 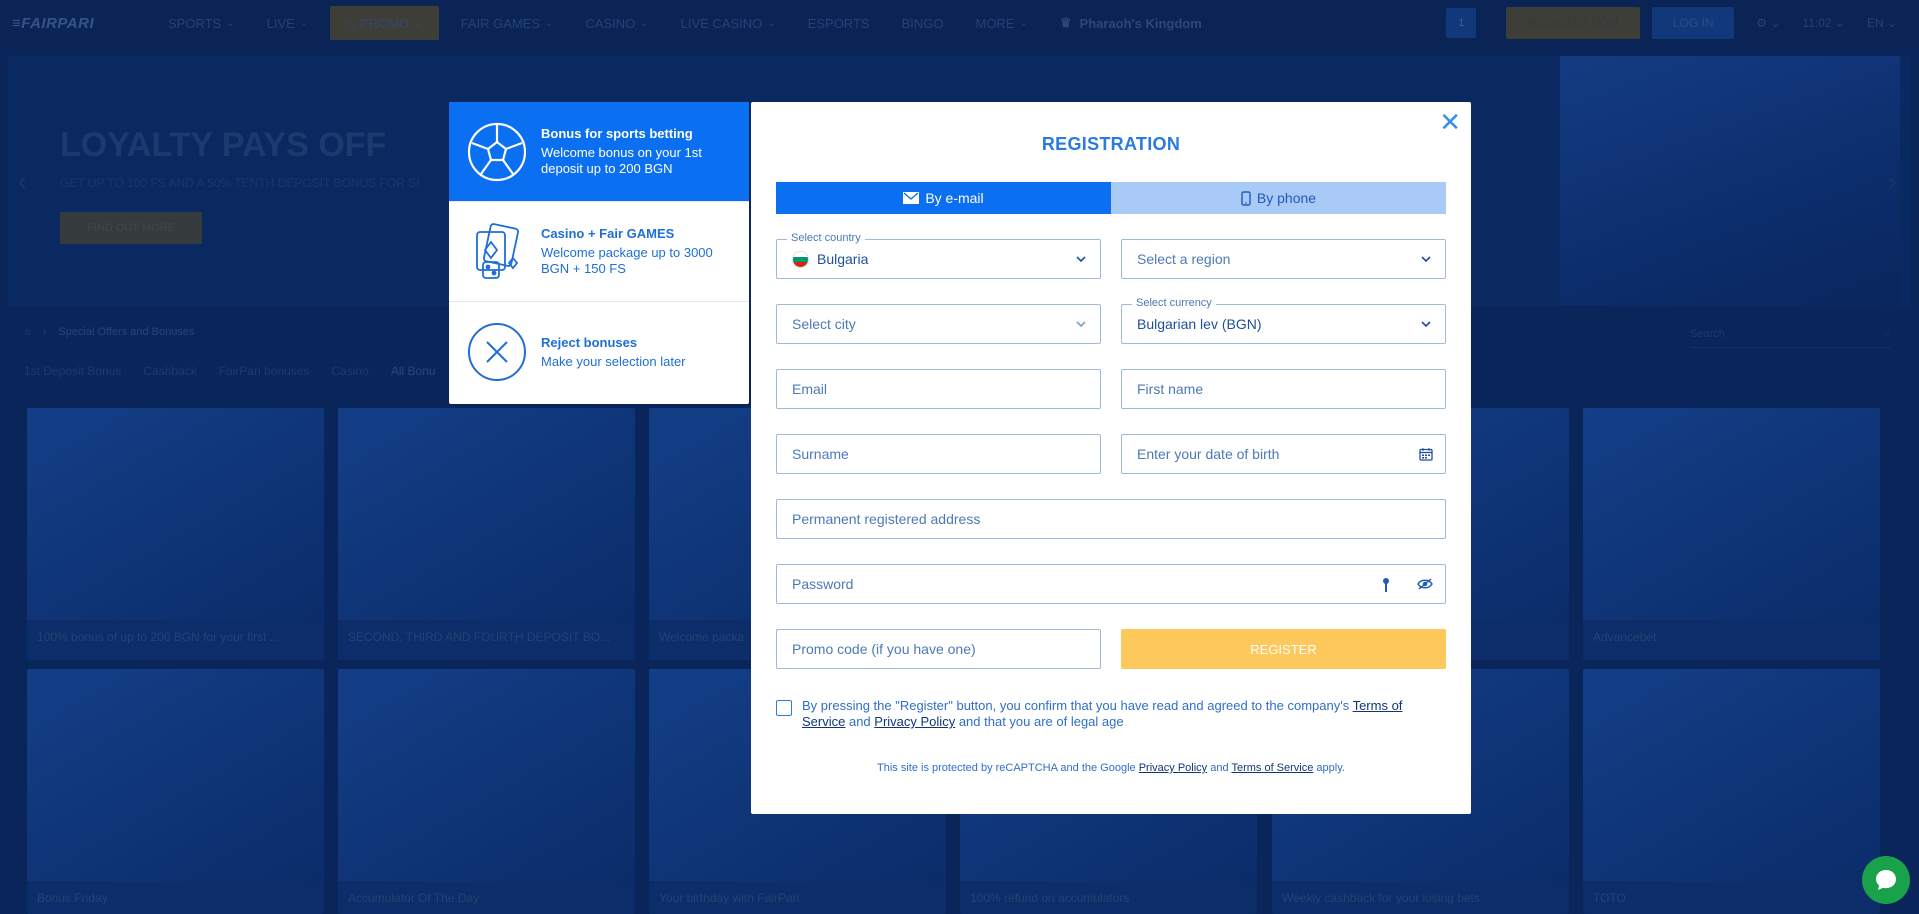 What do you see at coordinates (1173, 768) in the screenshot?
I see `google-privacy-policy-link: Privacy Policy` at bounding box center [1173, 768].